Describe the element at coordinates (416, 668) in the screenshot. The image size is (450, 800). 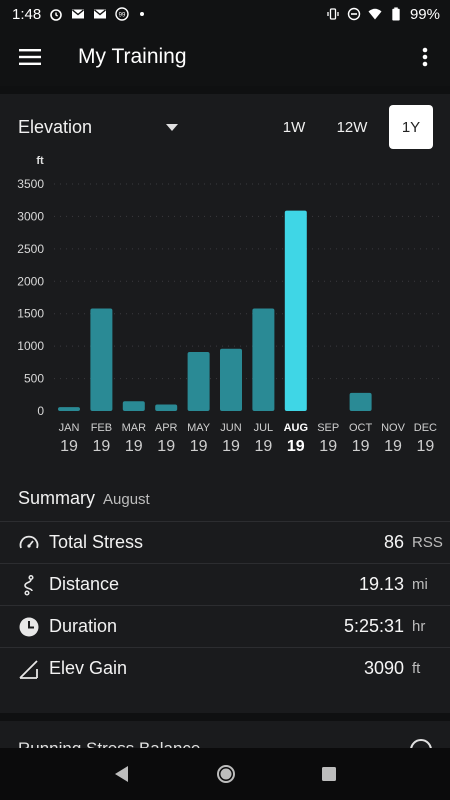
I see `stat-unit: ft` at that location.